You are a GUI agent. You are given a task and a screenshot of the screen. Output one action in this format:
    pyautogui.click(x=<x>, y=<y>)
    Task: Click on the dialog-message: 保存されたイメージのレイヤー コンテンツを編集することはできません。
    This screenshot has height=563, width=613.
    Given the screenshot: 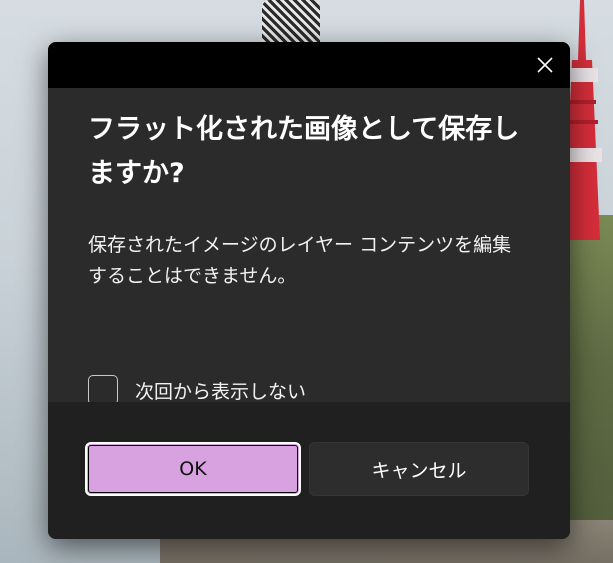 What is the action you would take?
    pyautogui.click(x=300, y=260)
    